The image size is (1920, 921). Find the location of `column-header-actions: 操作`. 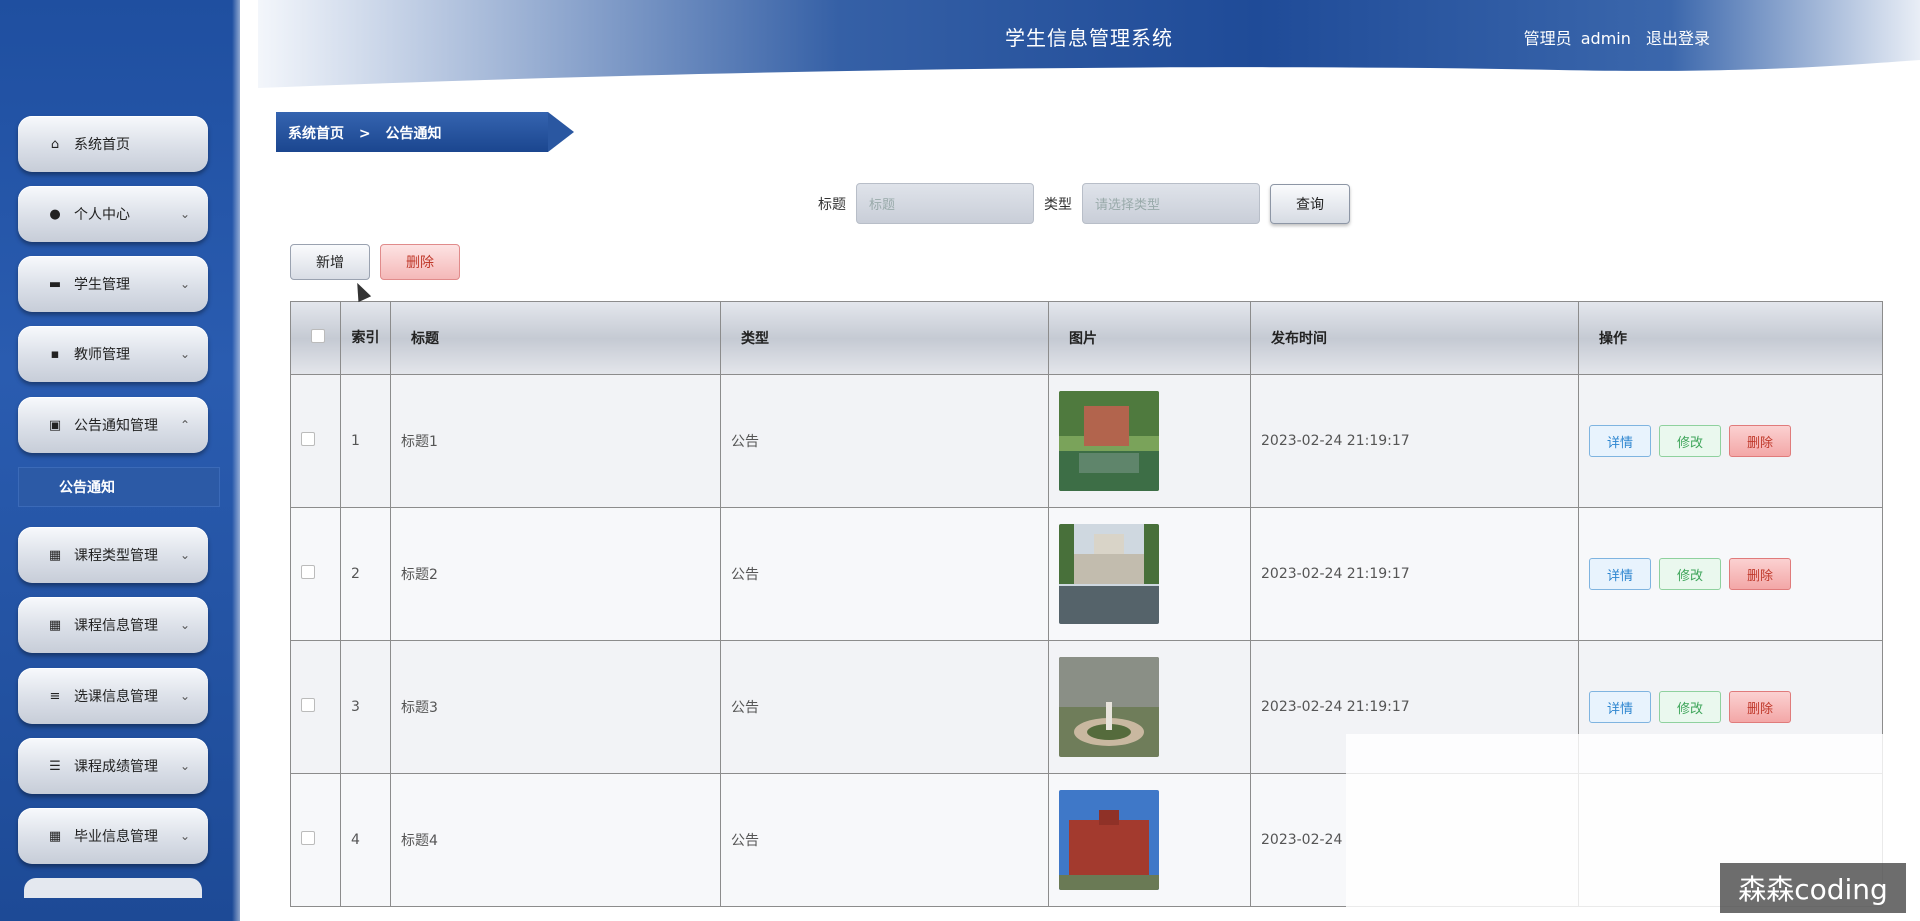

column-header-actions: 操作 is located at coordinates (1730, 338).